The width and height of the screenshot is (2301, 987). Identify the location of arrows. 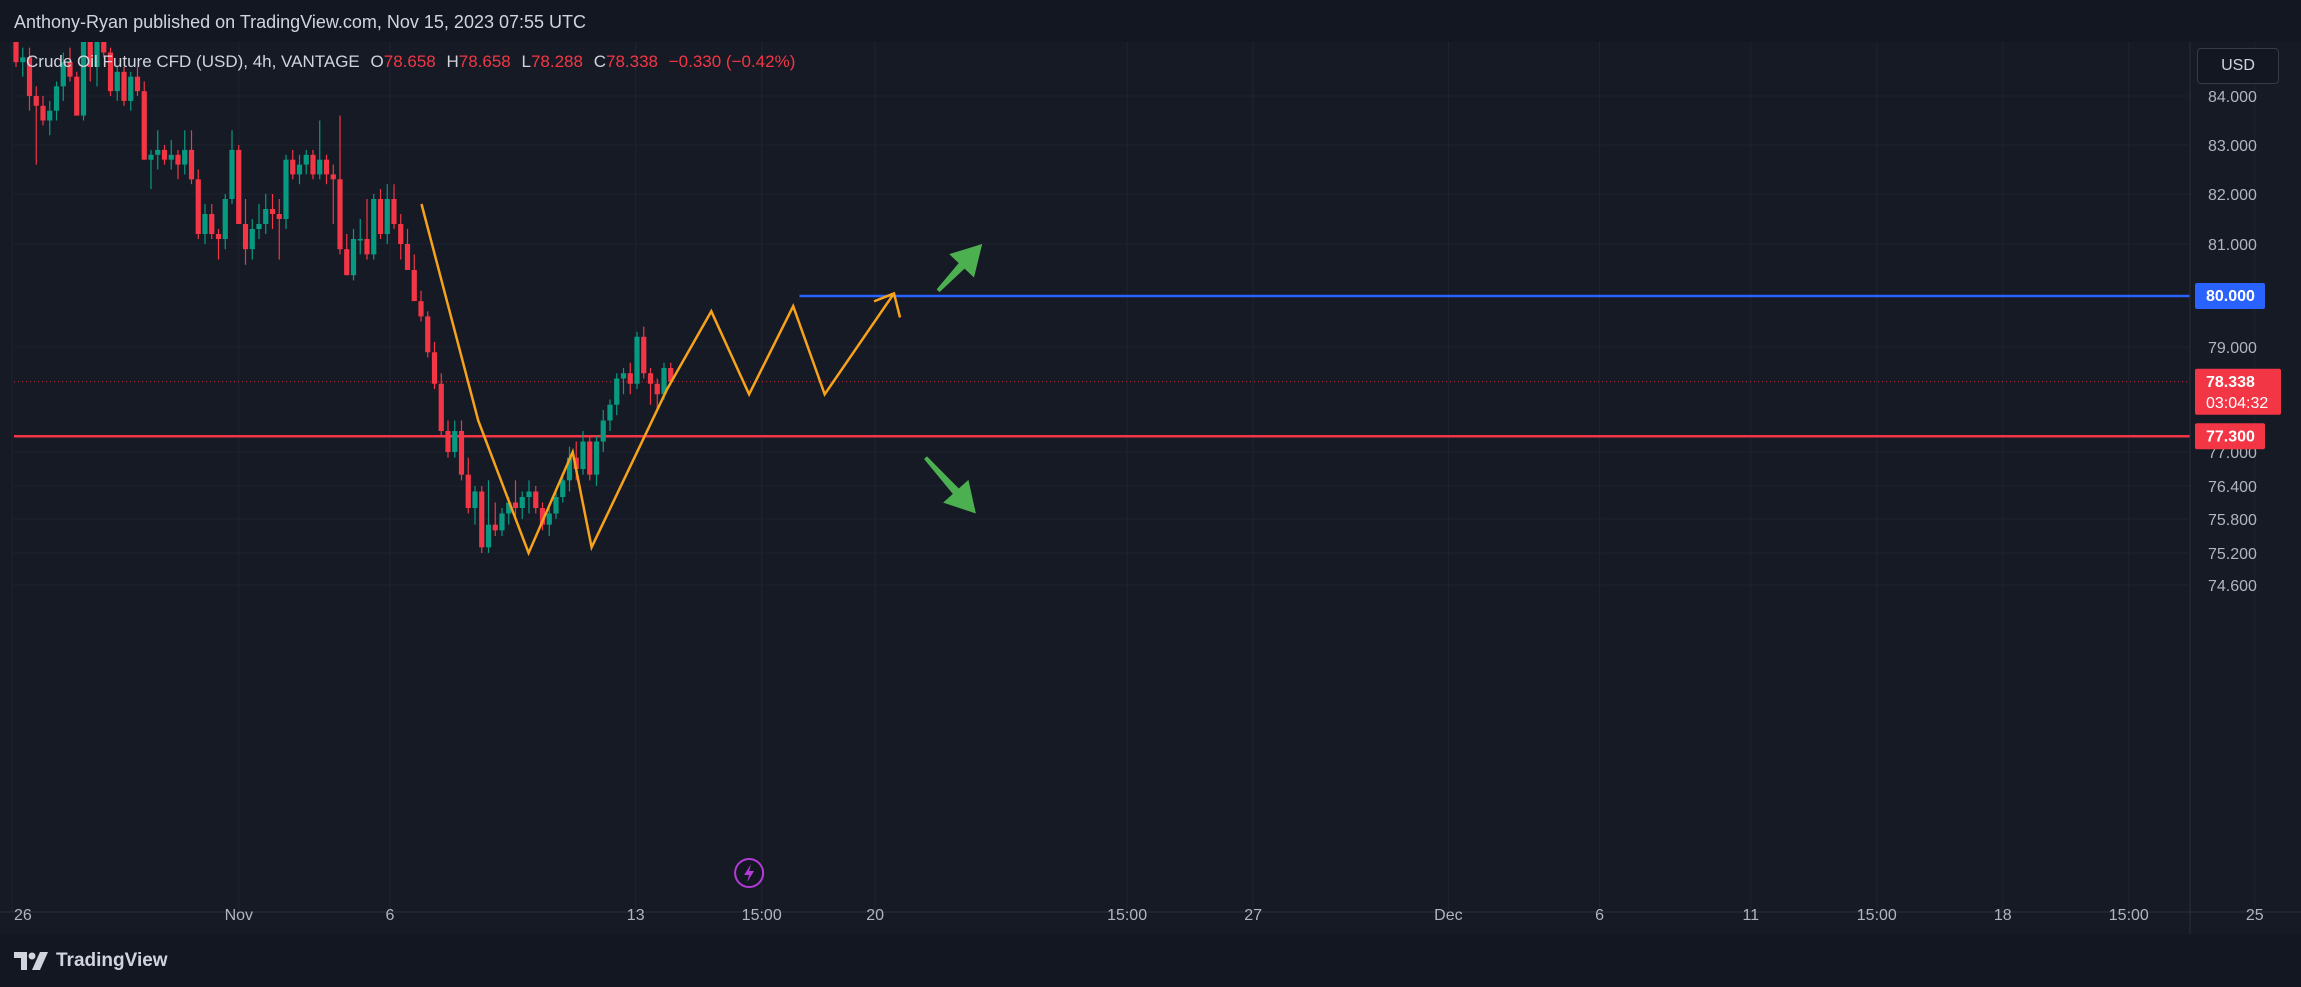
(954, 378).